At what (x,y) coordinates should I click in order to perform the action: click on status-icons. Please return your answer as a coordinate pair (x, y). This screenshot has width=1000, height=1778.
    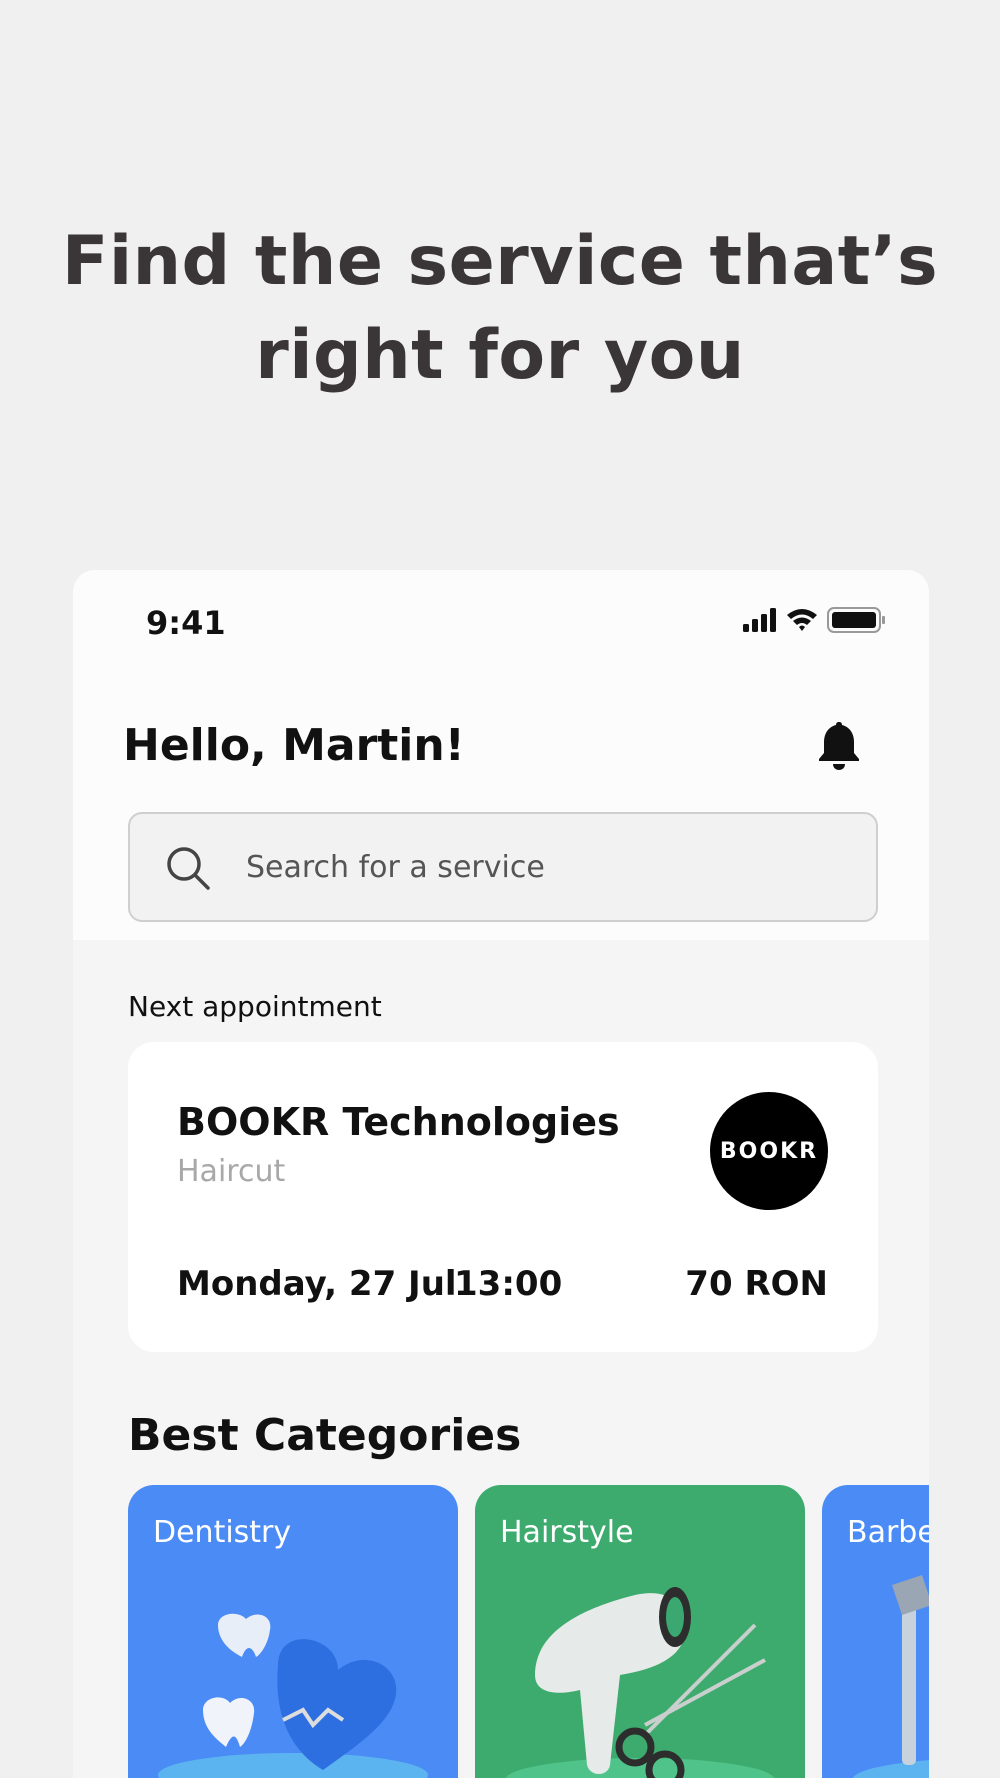
    Looking at the image, I should click on (814, 620).